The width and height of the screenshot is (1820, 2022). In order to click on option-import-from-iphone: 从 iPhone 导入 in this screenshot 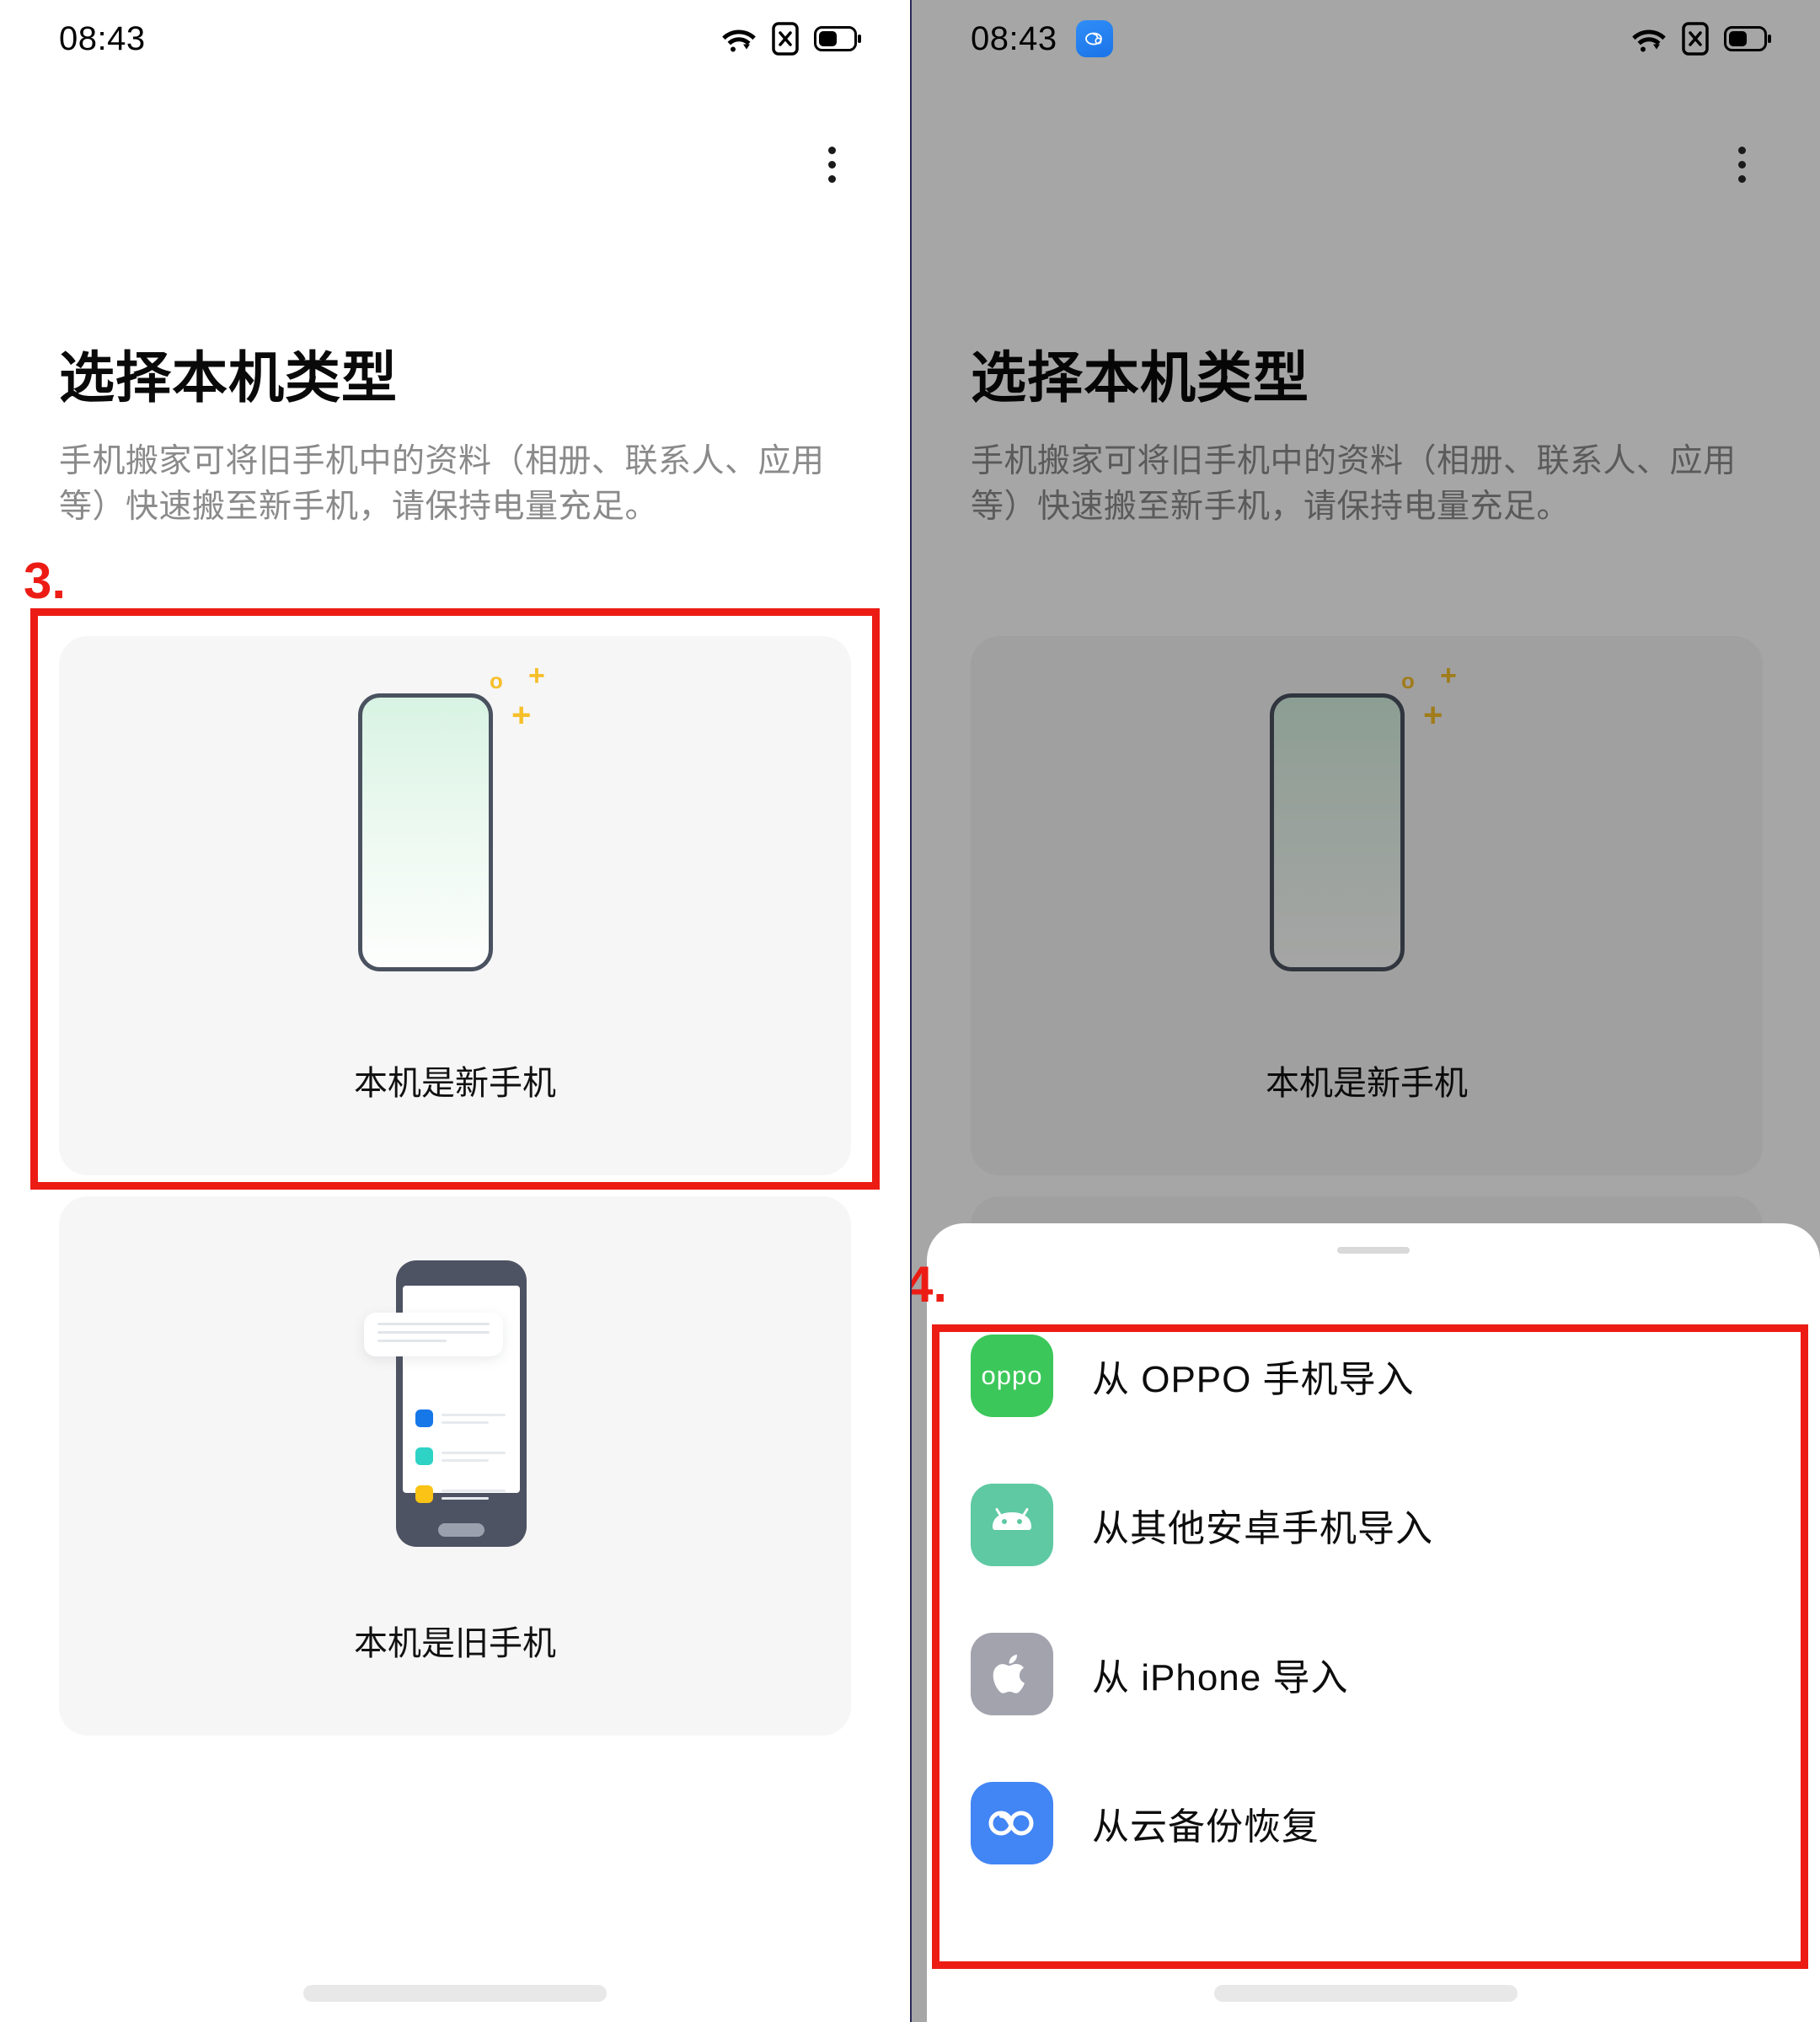, I will do `click(1373, 1673)`.